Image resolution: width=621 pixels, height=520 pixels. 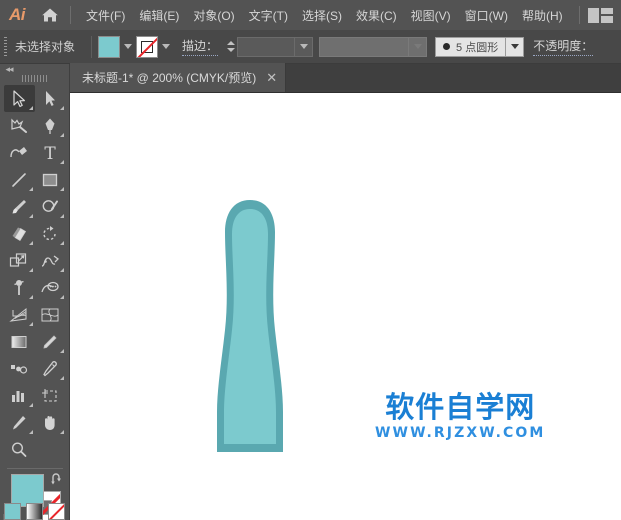 I want to click on curvature-tool, so click(x=19, y=152).